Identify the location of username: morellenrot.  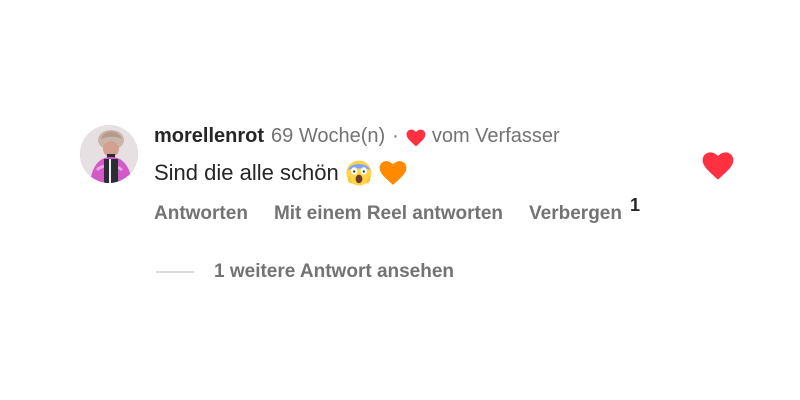
(209, 136).